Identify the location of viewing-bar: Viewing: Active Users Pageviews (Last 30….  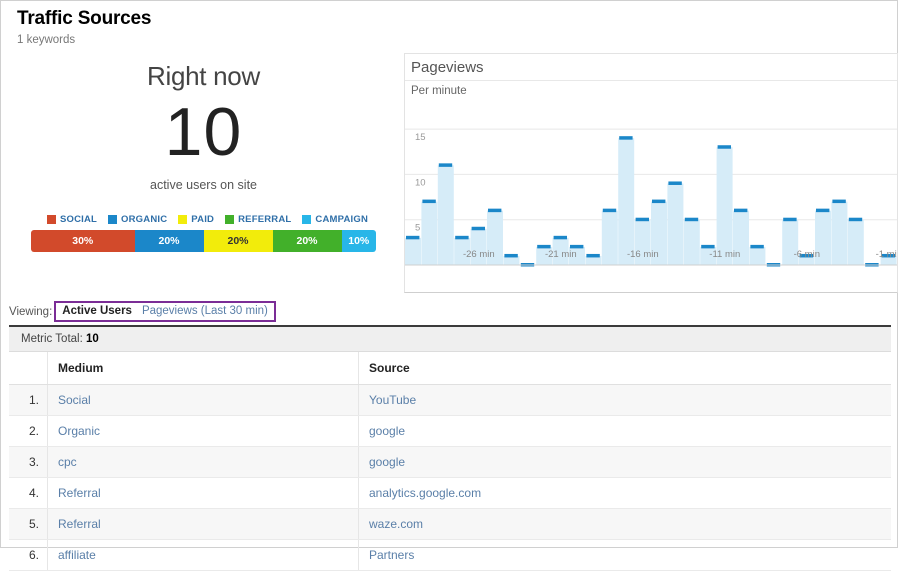
(142, 311).